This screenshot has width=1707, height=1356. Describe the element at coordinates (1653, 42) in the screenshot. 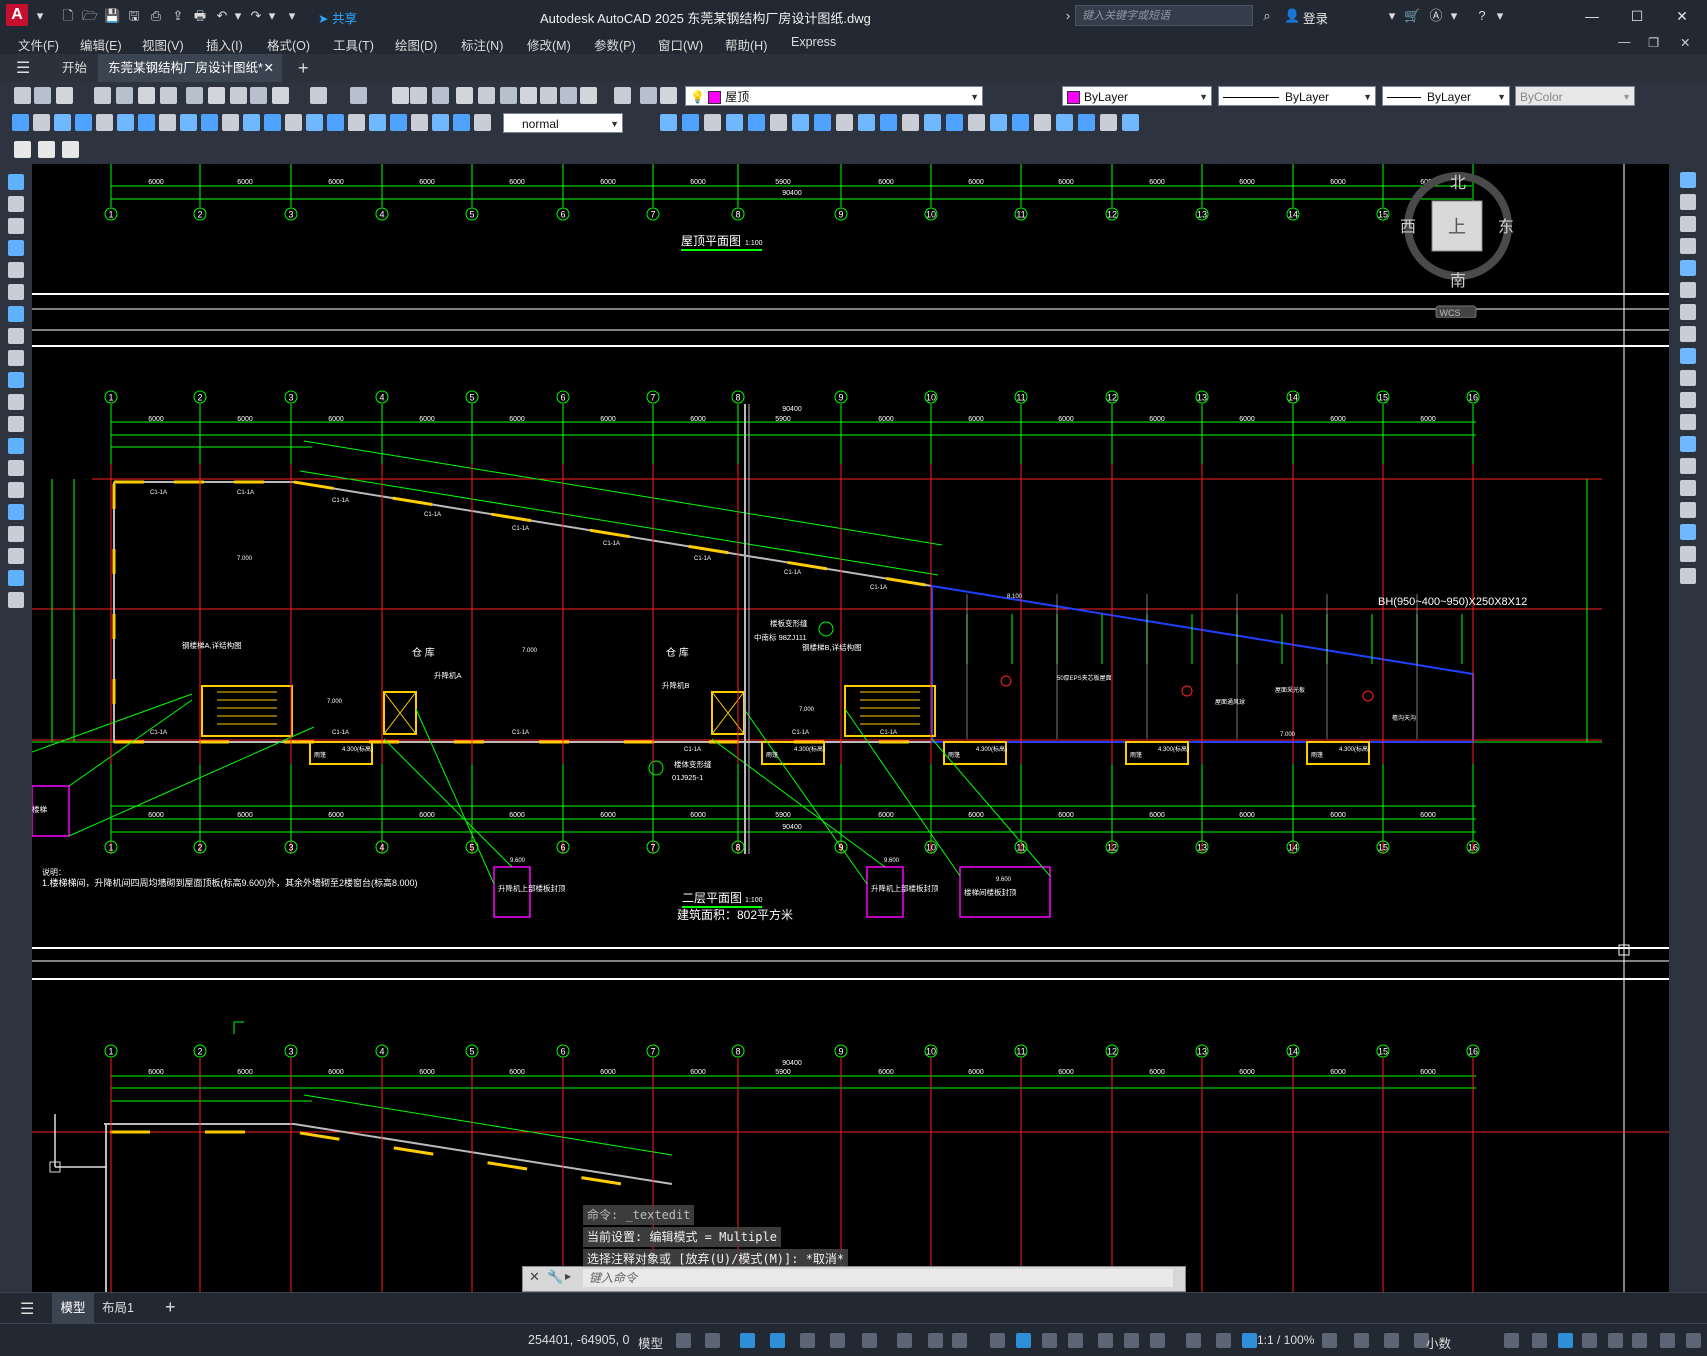

I see `doc-restore-icon: ❐` at that location.